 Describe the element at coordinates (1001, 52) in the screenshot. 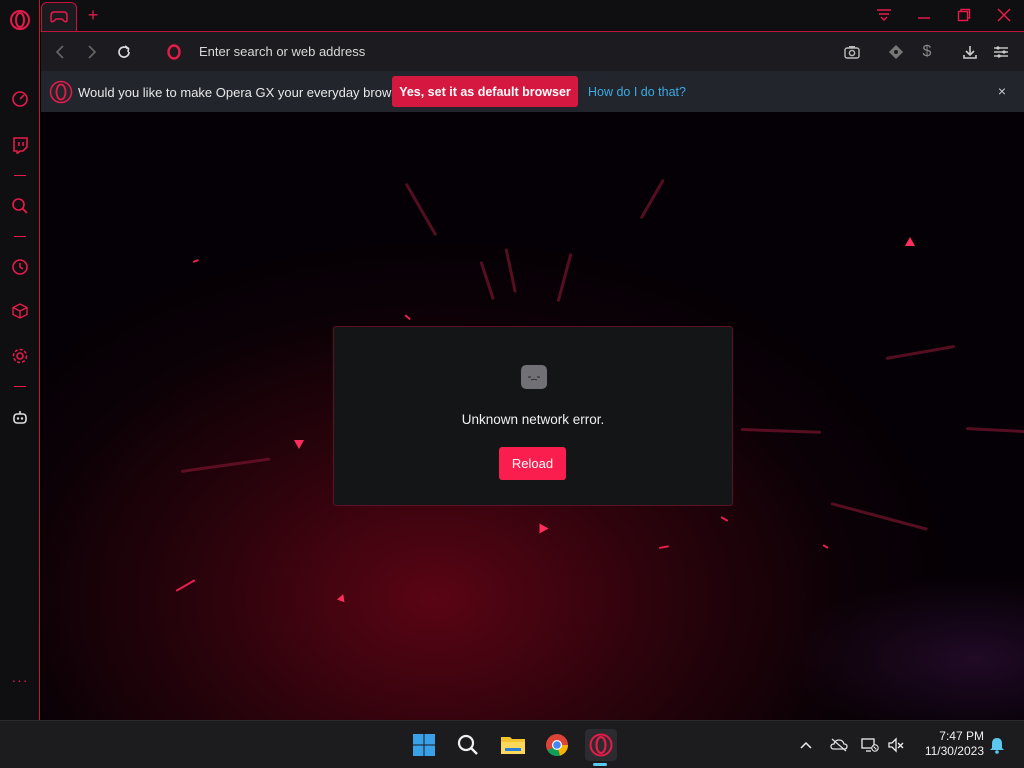

I see `easy-setup-icon` at that location.